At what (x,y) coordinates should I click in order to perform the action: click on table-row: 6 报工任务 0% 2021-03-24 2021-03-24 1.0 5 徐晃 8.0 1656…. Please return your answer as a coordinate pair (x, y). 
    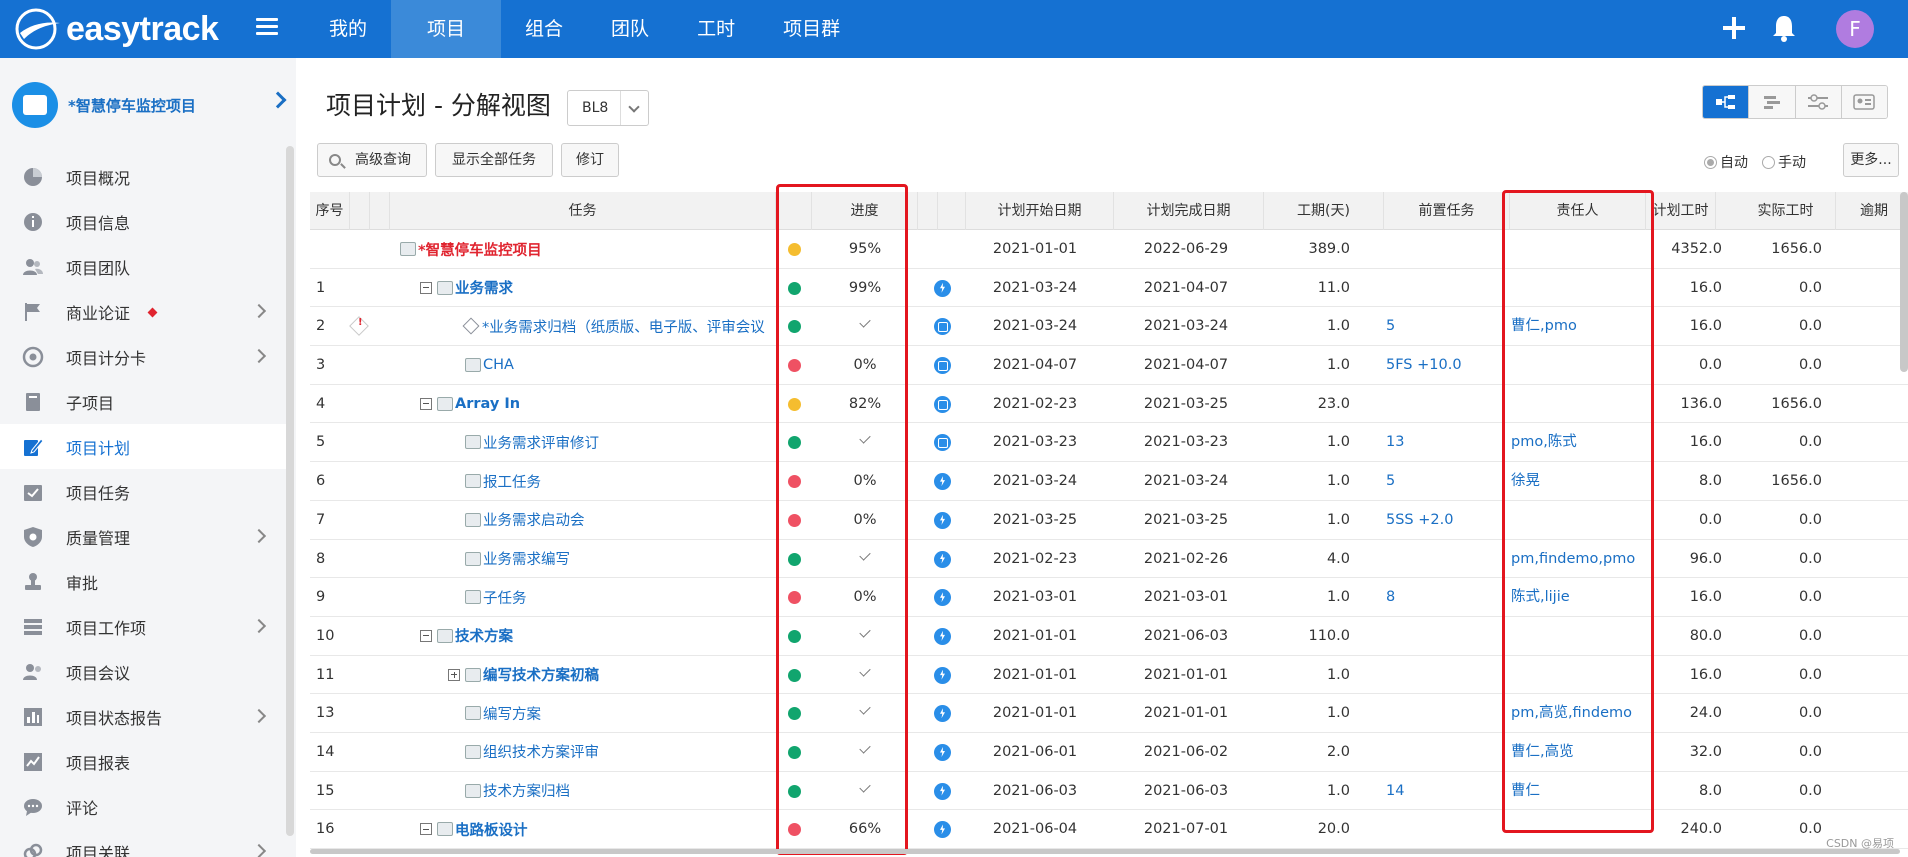
    Looking at the image, I should click on (1109, 481).